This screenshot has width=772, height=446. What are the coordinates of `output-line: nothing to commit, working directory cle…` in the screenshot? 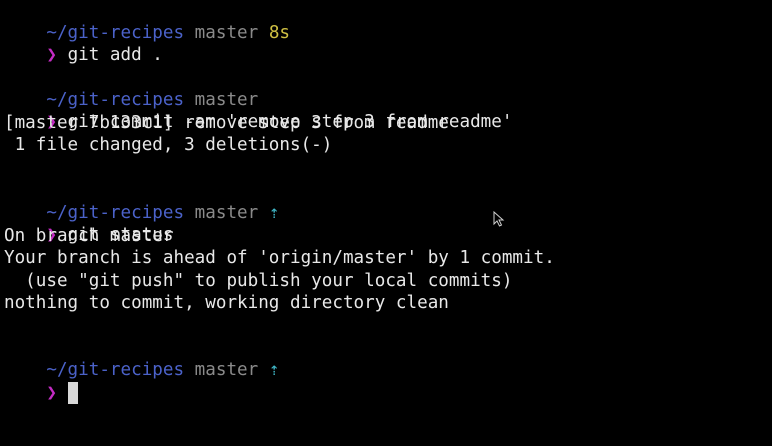 It's located at (226, 303).